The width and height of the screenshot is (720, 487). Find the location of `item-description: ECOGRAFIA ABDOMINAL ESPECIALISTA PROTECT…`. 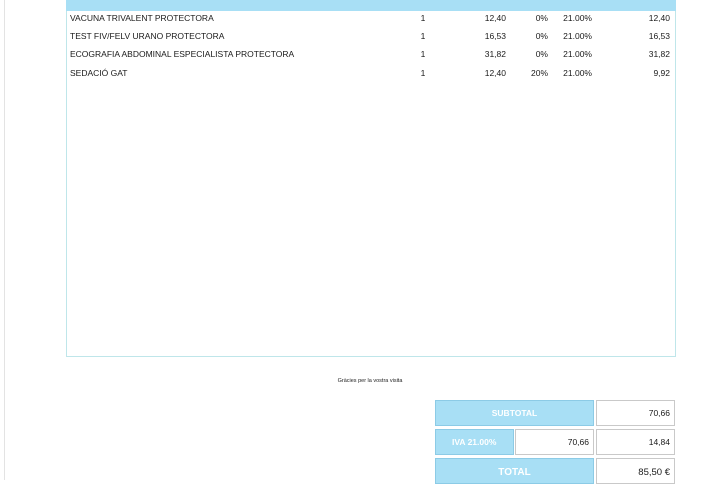

item-description: ECOGRAFIA ABDOMINAL ESPECIALISTA PROTECT… is located at coordinates (182, 54).